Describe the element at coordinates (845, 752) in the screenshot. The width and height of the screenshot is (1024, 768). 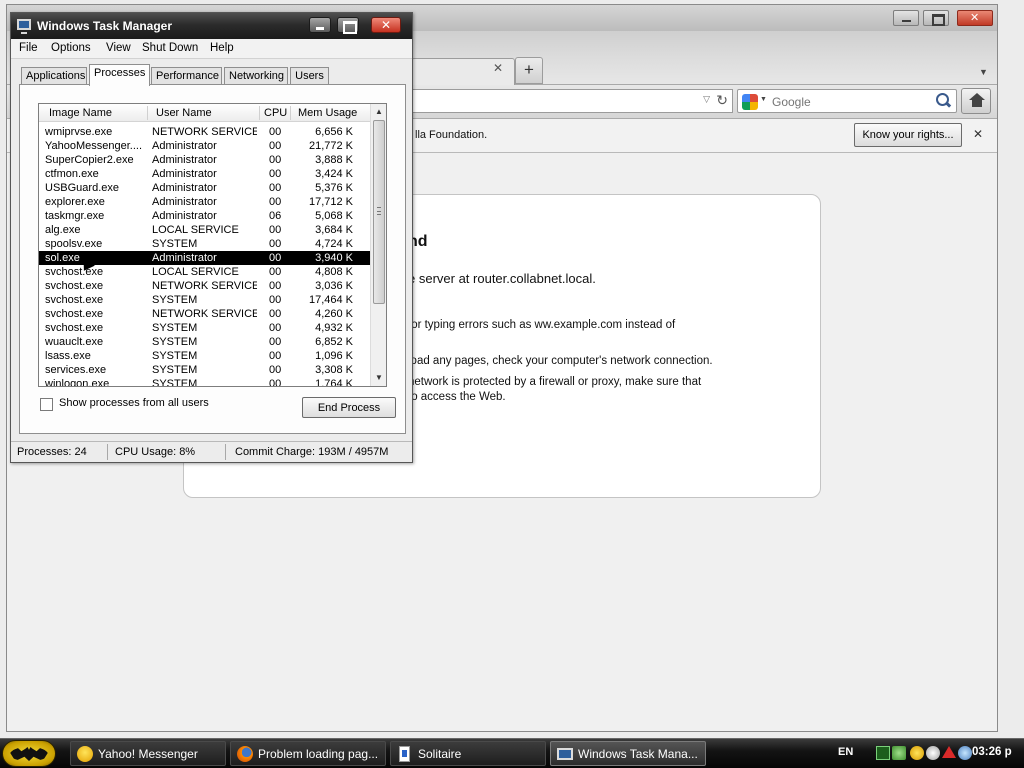
I see `language-indicator: EN` at that location.